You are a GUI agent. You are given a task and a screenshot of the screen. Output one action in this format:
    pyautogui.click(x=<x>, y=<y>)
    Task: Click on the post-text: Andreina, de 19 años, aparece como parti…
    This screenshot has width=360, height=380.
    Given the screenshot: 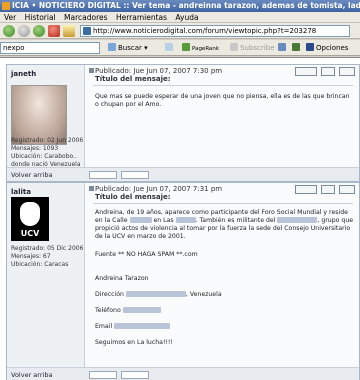 What is the action you would take?
    pyautogui.click(x=224, y=224)
    